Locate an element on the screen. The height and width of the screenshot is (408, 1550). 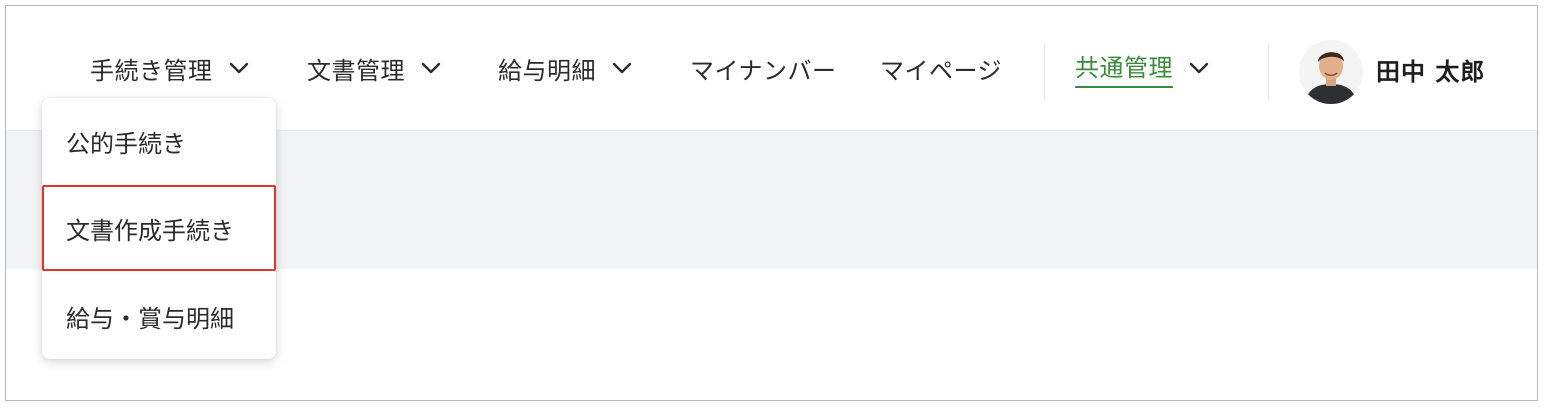
nav-mypage-label: マイページ is located at coordinates (941, 70).